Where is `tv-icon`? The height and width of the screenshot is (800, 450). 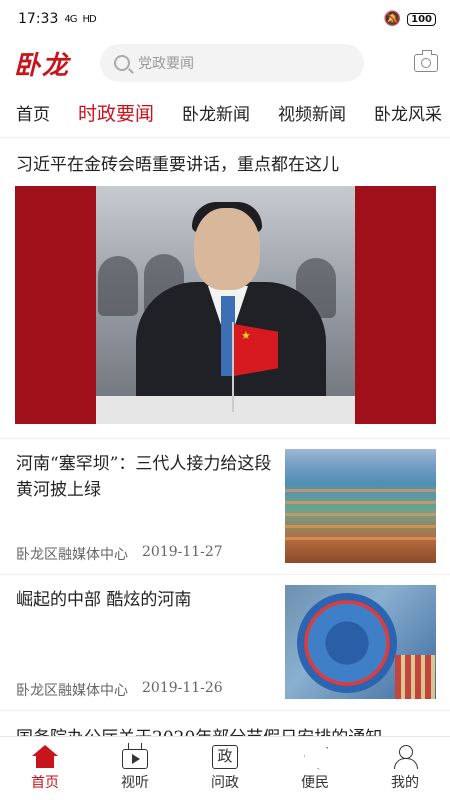
tv-icon is located at coordinates (135, 759).